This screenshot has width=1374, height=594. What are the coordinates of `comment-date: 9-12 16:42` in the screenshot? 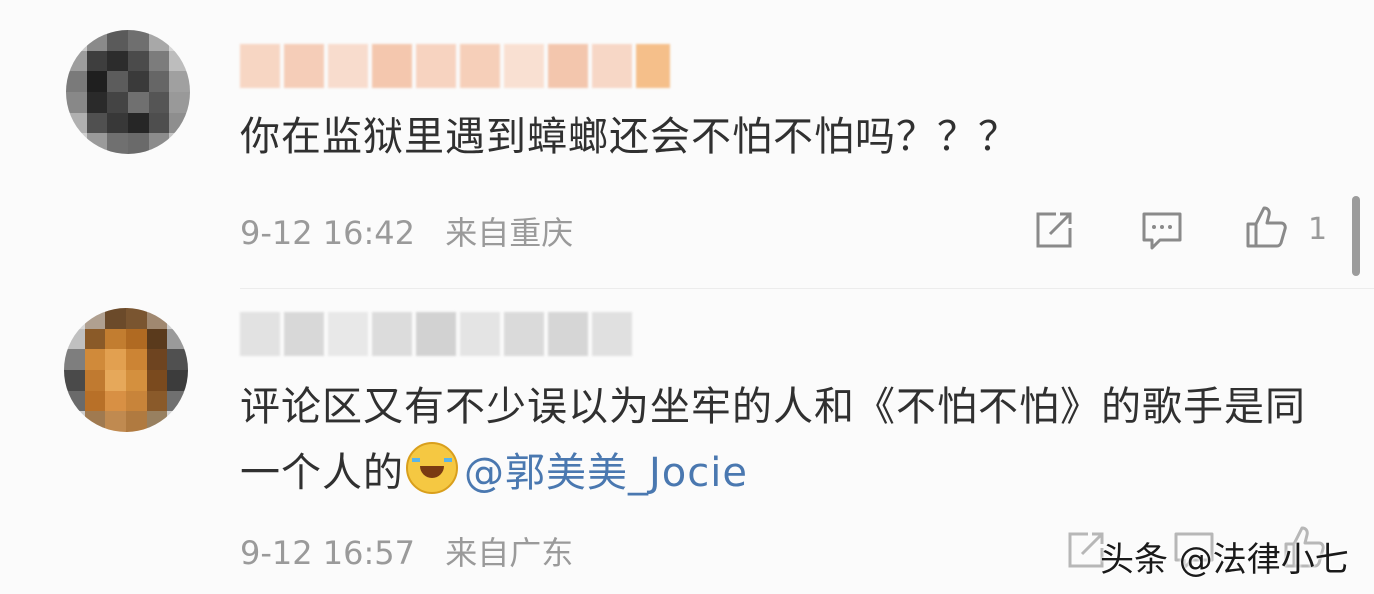 It's located at (328, 233).